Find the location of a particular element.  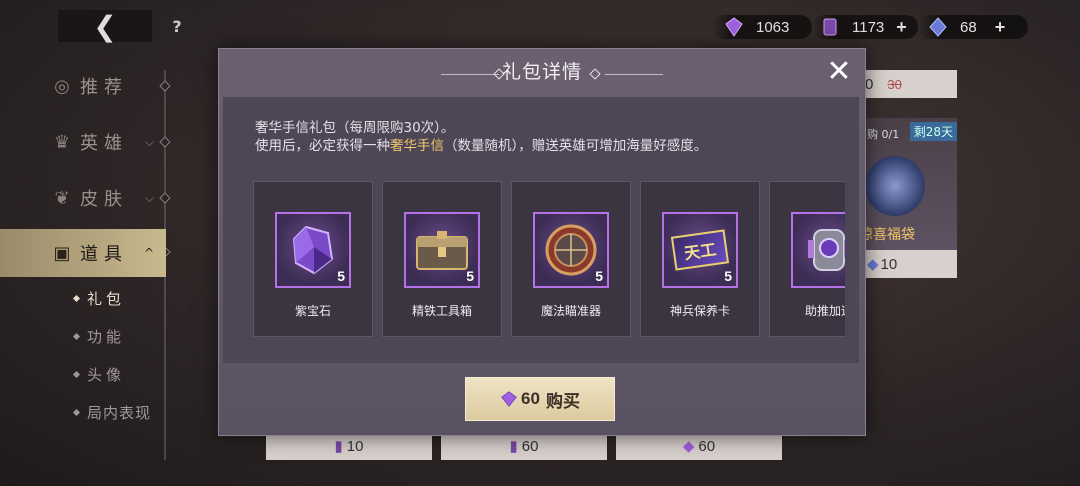

item-name: 魔法瞄准器 is located at coordinates (570, 311).